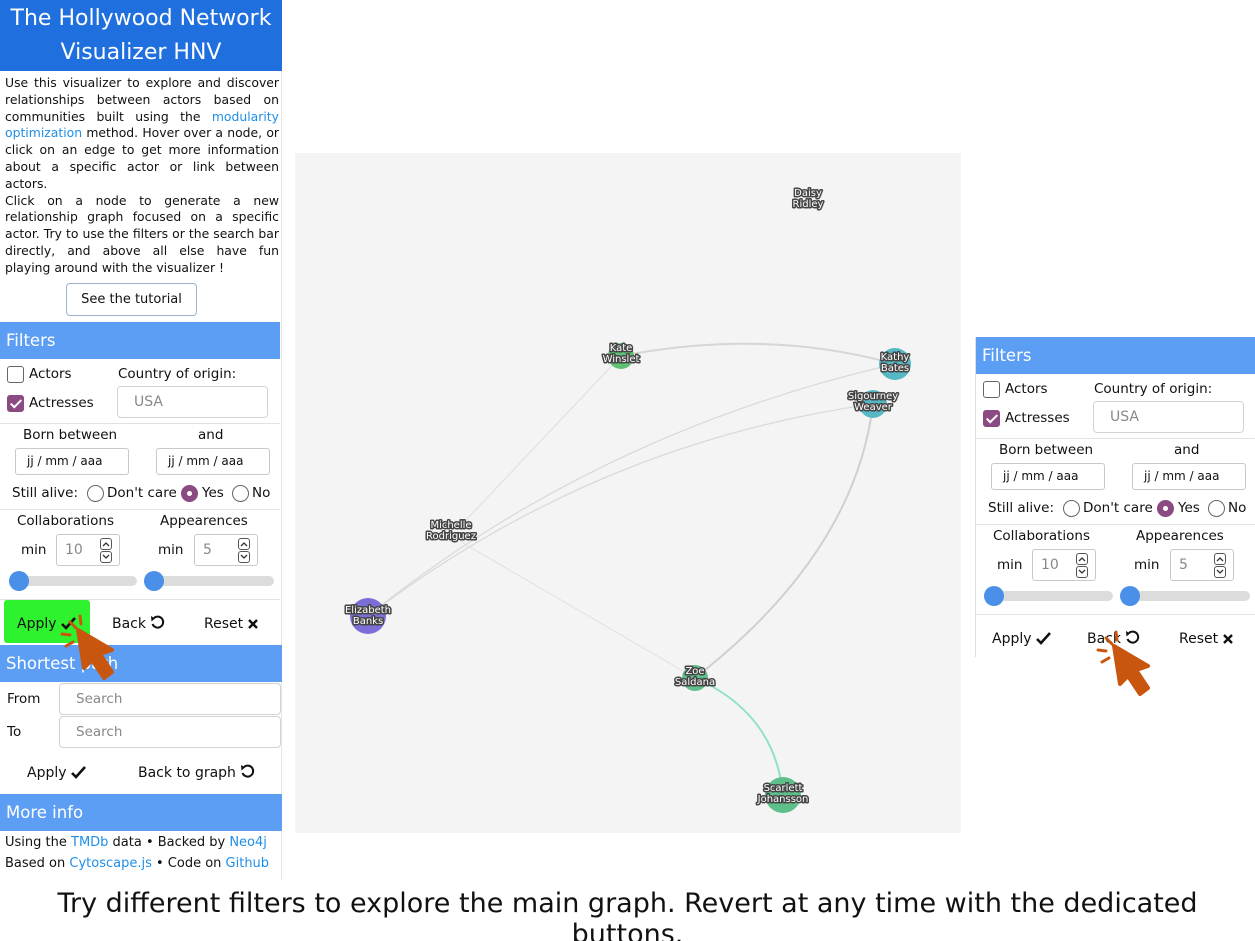  Describe the element at coordinates (87, 647) in the screenshot. I see `pointer-cursor-icon` at that location.